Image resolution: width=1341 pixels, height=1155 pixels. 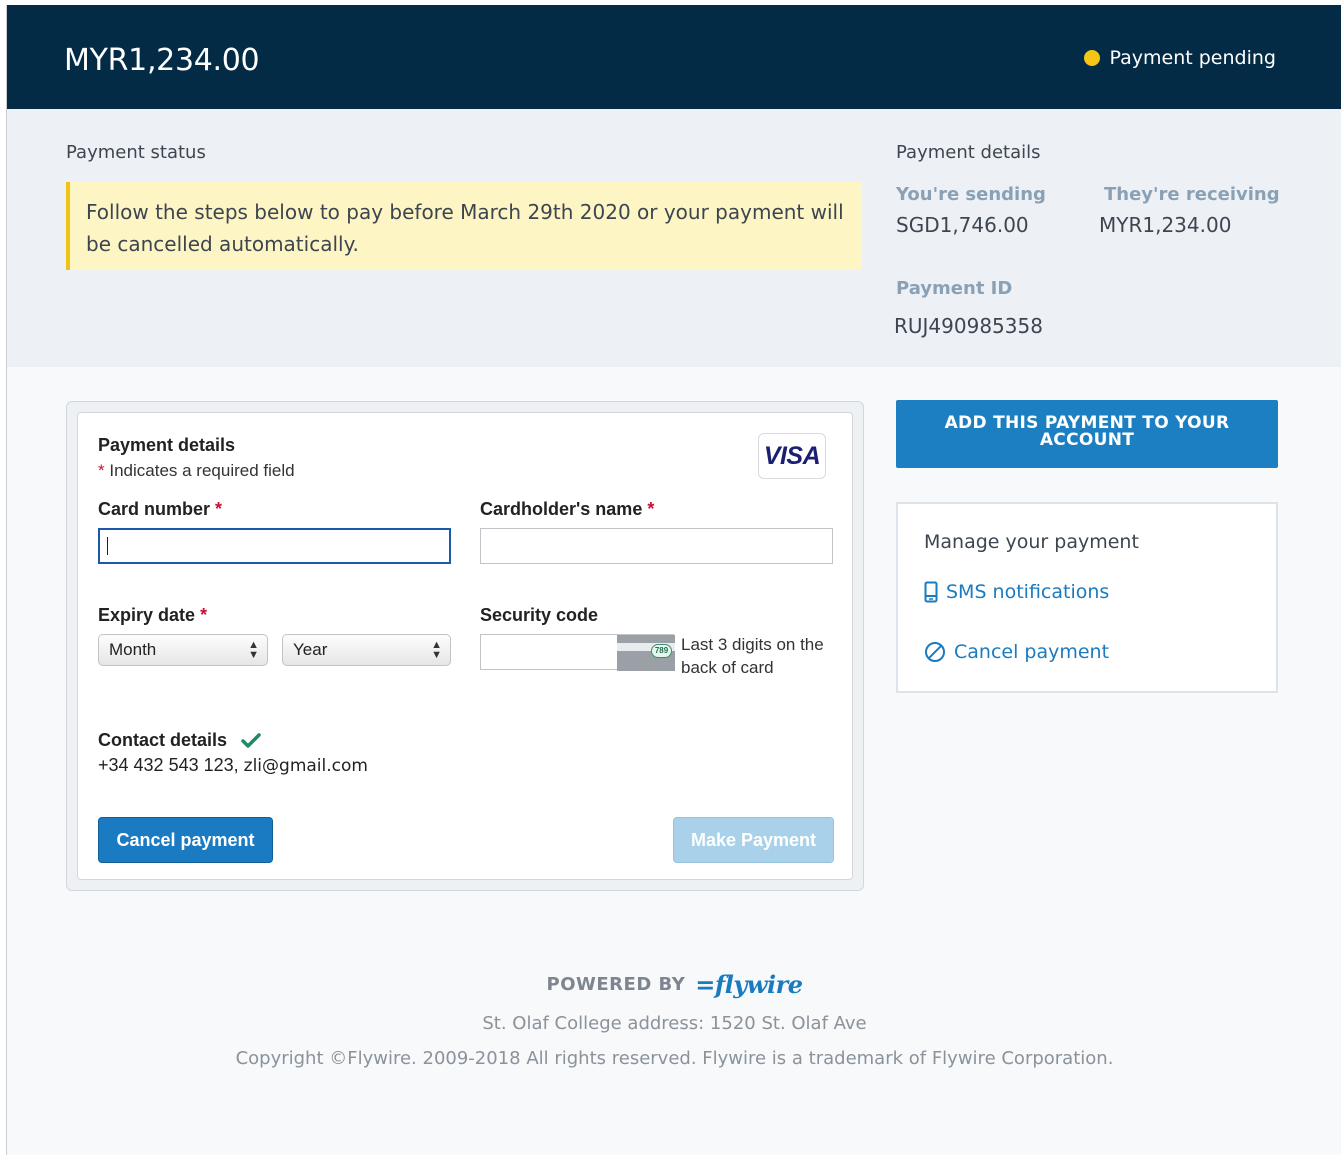 What do you see at coordinates (147, 615) in the screenshot?
I see `expiry-date-label-text: Expiry date` at bounding box center [147, 615].